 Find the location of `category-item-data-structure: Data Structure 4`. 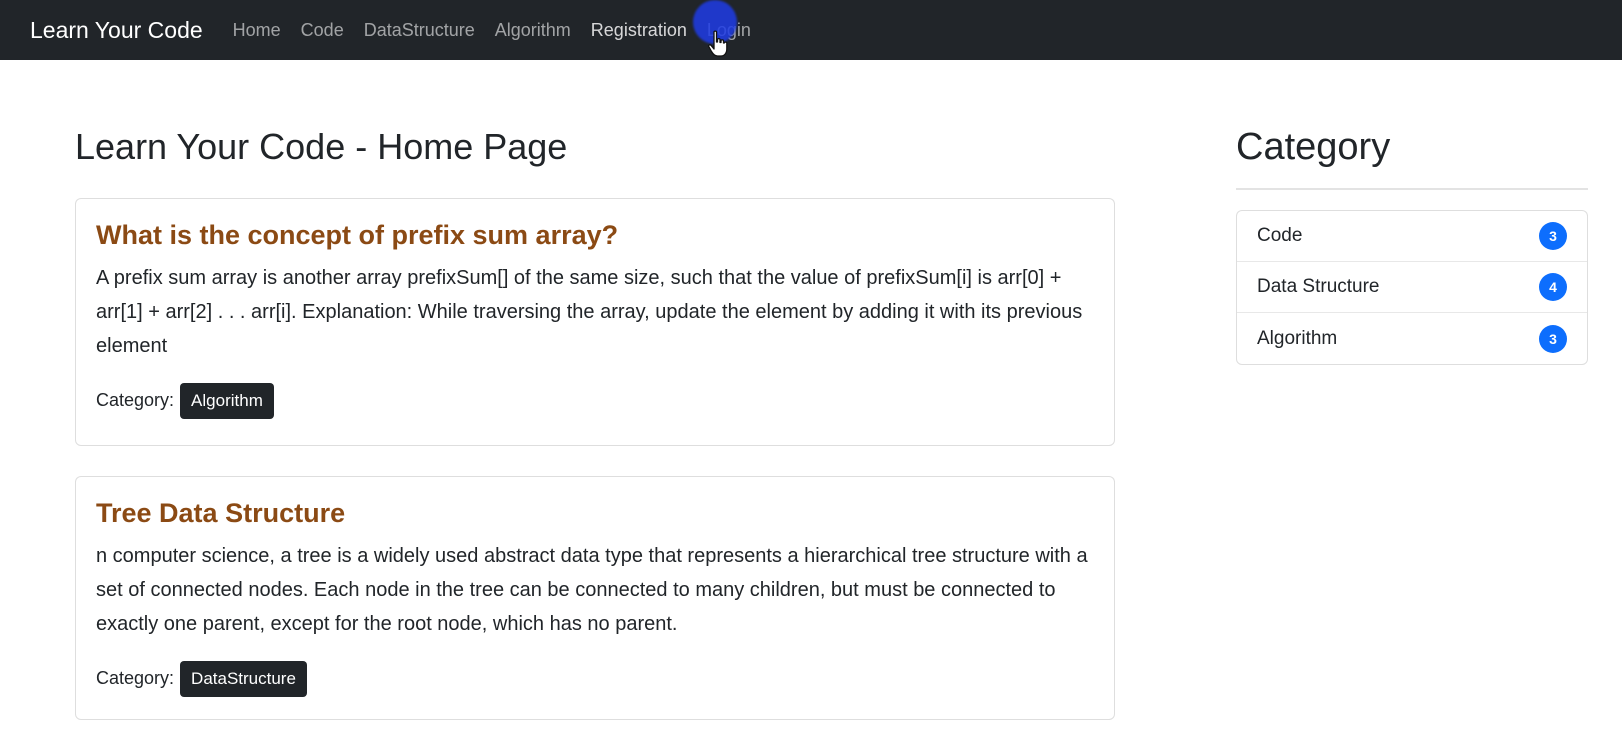

category-item-data-structure: Data Structure 4 is located at coordinates (1412, 287).